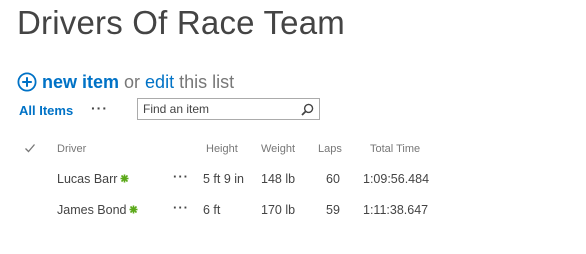 This screenshot has height=254, width=586. Describe the element at coordinates (330, 149) in the screenshot. I see `column-header-laps: Laps` at that location.